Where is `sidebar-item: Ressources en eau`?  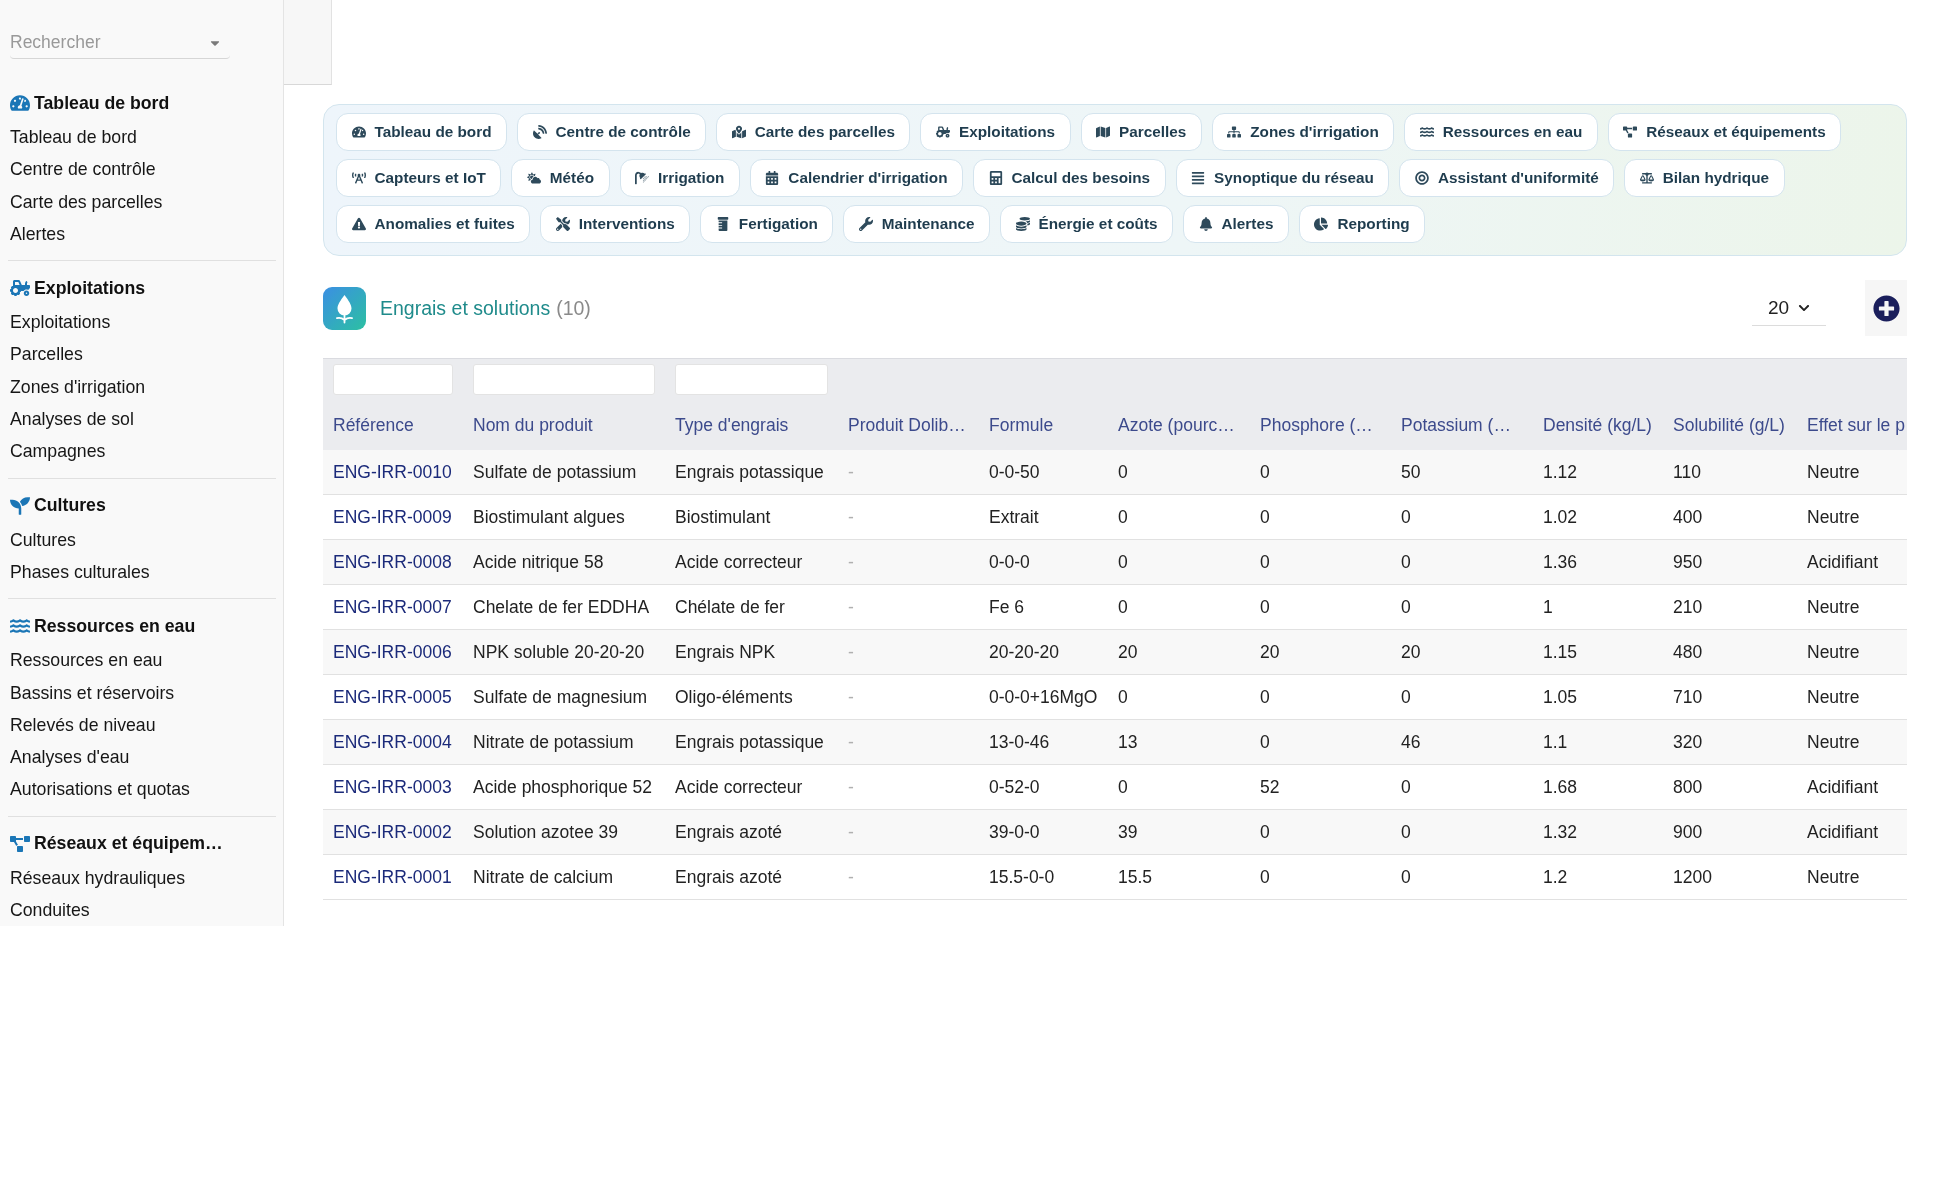 sidebar-item: Ressources en eau is located at coordinates (86, 660).